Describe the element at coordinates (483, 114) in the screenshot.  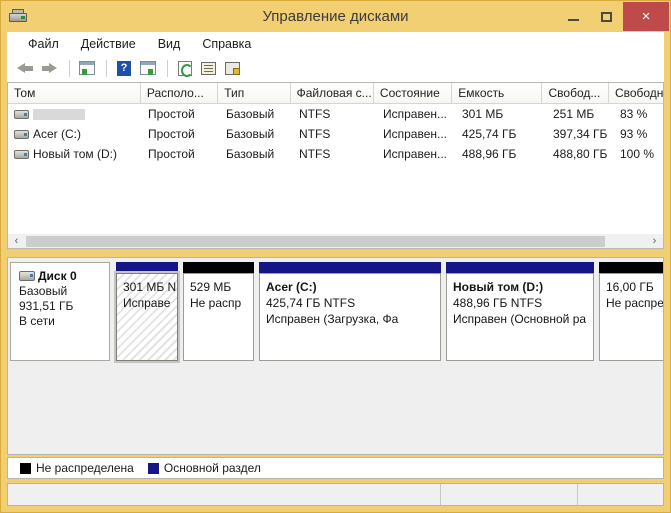
I see `cell-capacity: 301 МБ` at that location.